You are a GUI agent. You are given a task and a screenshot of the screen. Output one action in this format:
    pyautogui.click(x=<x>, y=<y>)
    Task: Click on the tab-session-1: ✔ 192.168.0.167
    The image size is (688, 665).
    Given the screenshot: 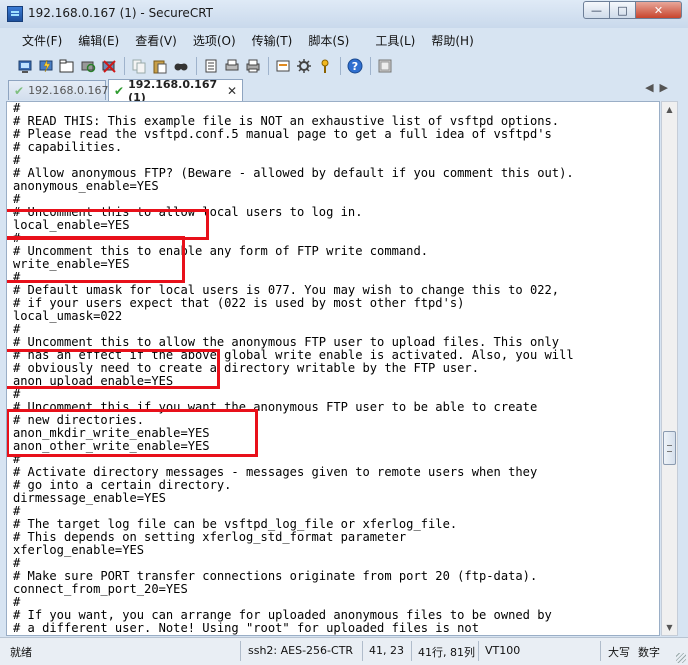 What is the action you would take?
    pyautogui.click(x=58, y=90)
    